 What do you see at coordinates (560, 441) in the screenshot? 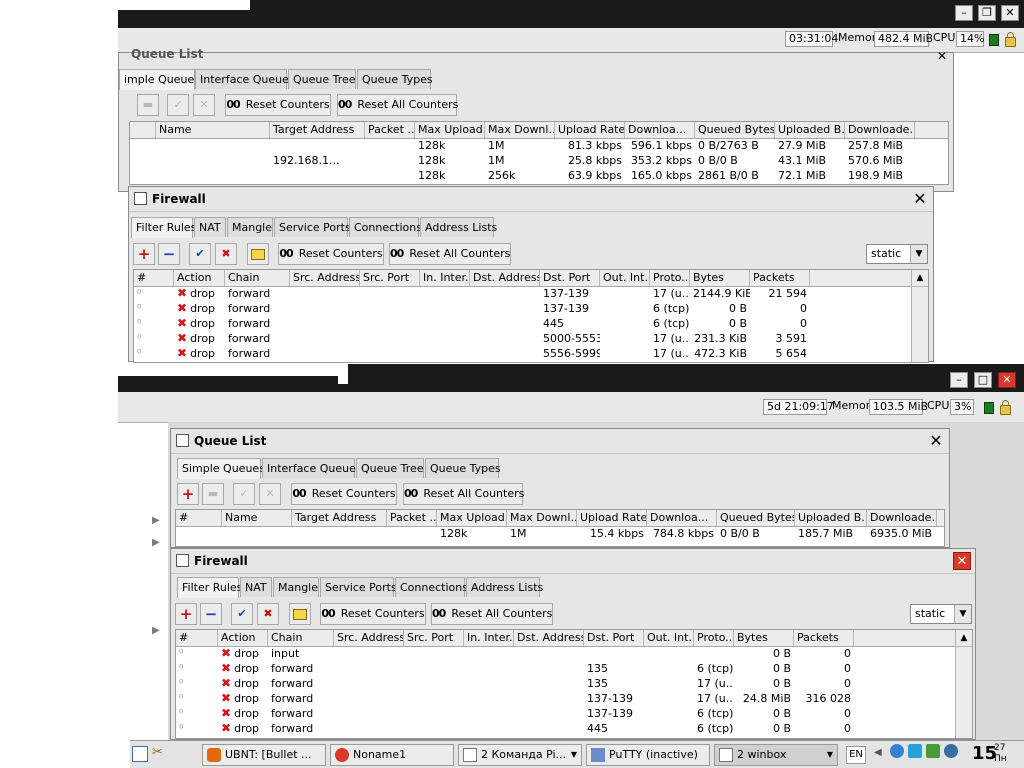
I see `queue-list-titlebar: Queue List ✕` at bounding box center [560, 441].